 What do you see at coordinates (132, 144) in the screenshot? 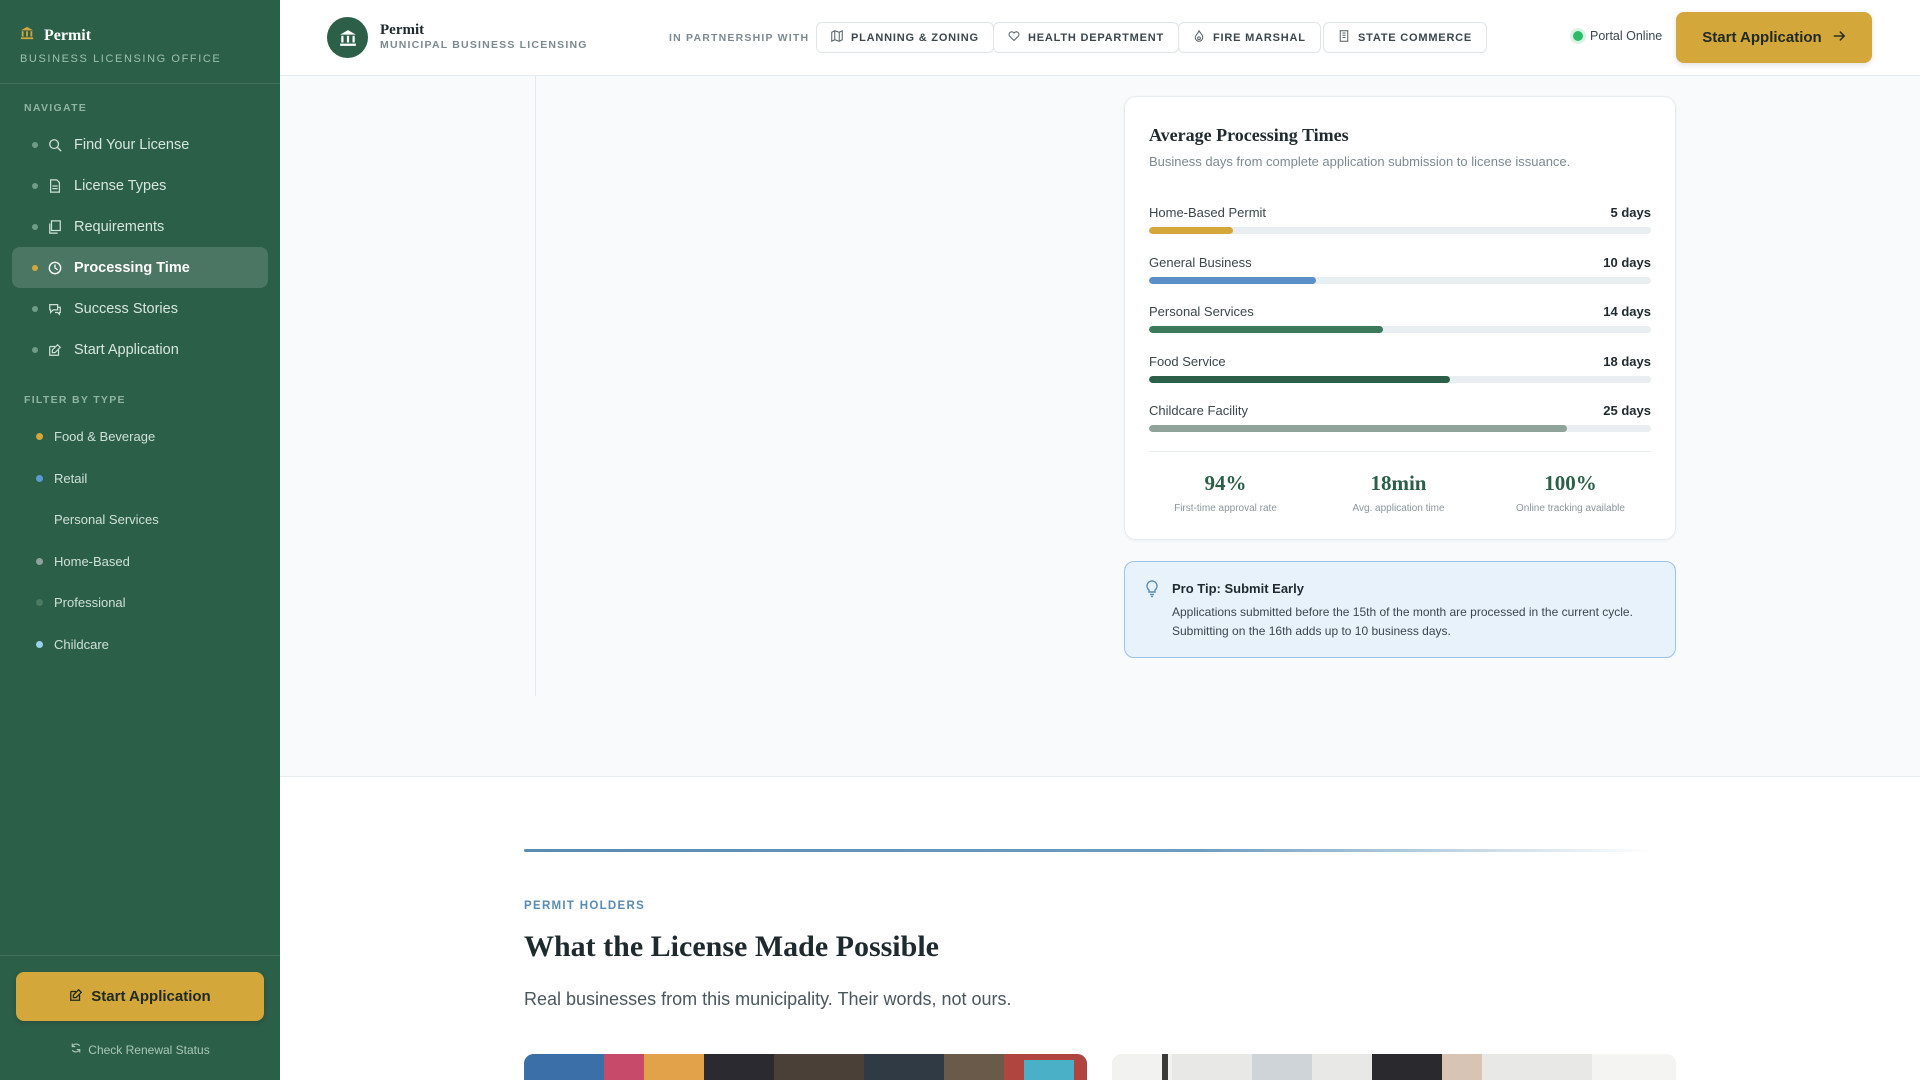
I see `sidebar-item-label: Find Your License` at bounding box center [132, 144].